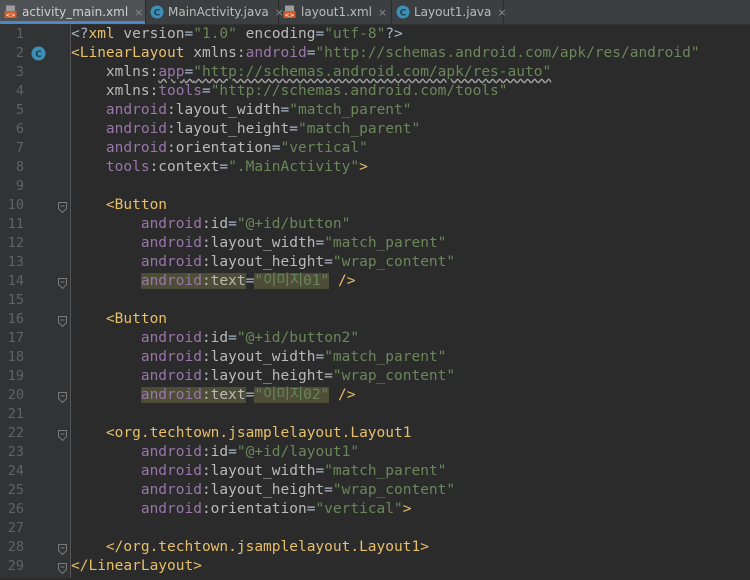 This screenshot has height=580, width=750. Describe the element at coordinates (375, 110) in the screenshot. I see `code-line: 5 android:layout_width="match_parent"` at that location.